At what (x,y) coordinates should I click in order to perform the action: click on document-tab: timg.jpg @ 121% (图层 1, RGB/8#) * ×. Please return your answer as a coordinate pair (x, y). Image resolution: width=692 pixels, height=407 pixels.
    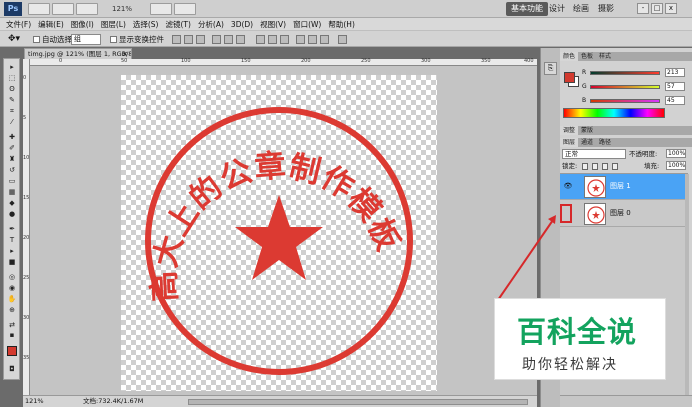
    Looking at the image, I should click on (78, 53).